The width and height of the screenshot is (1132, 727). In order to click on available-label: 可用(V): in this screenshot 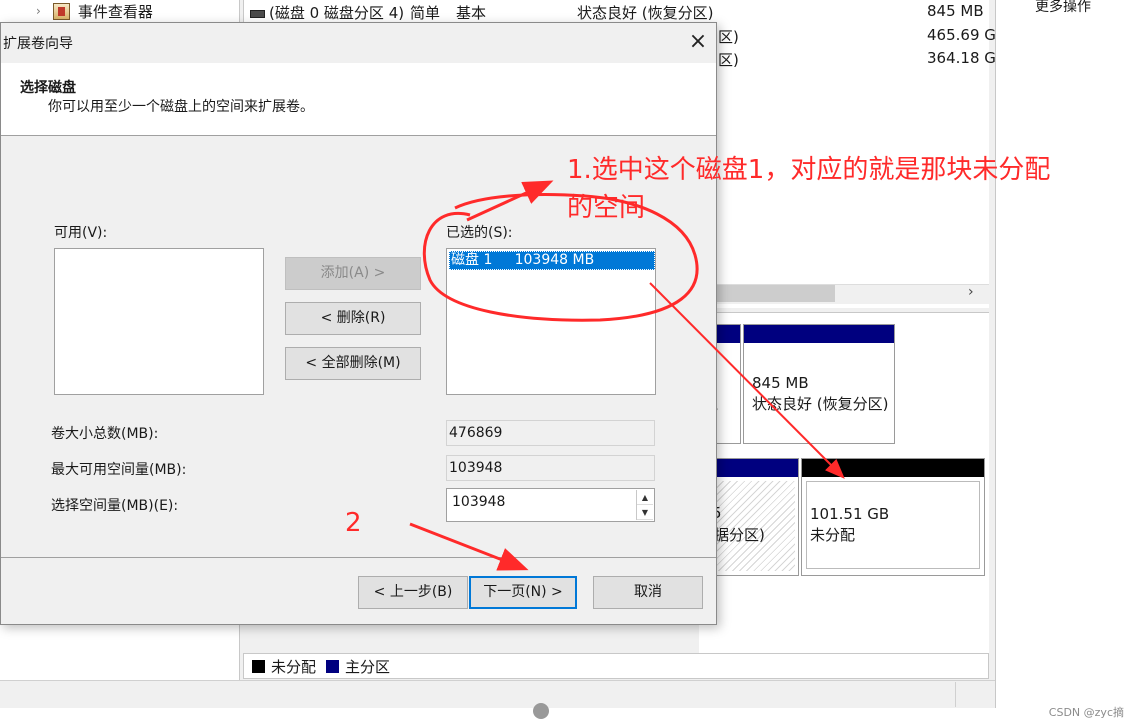, I will do `click(81, 233)`.